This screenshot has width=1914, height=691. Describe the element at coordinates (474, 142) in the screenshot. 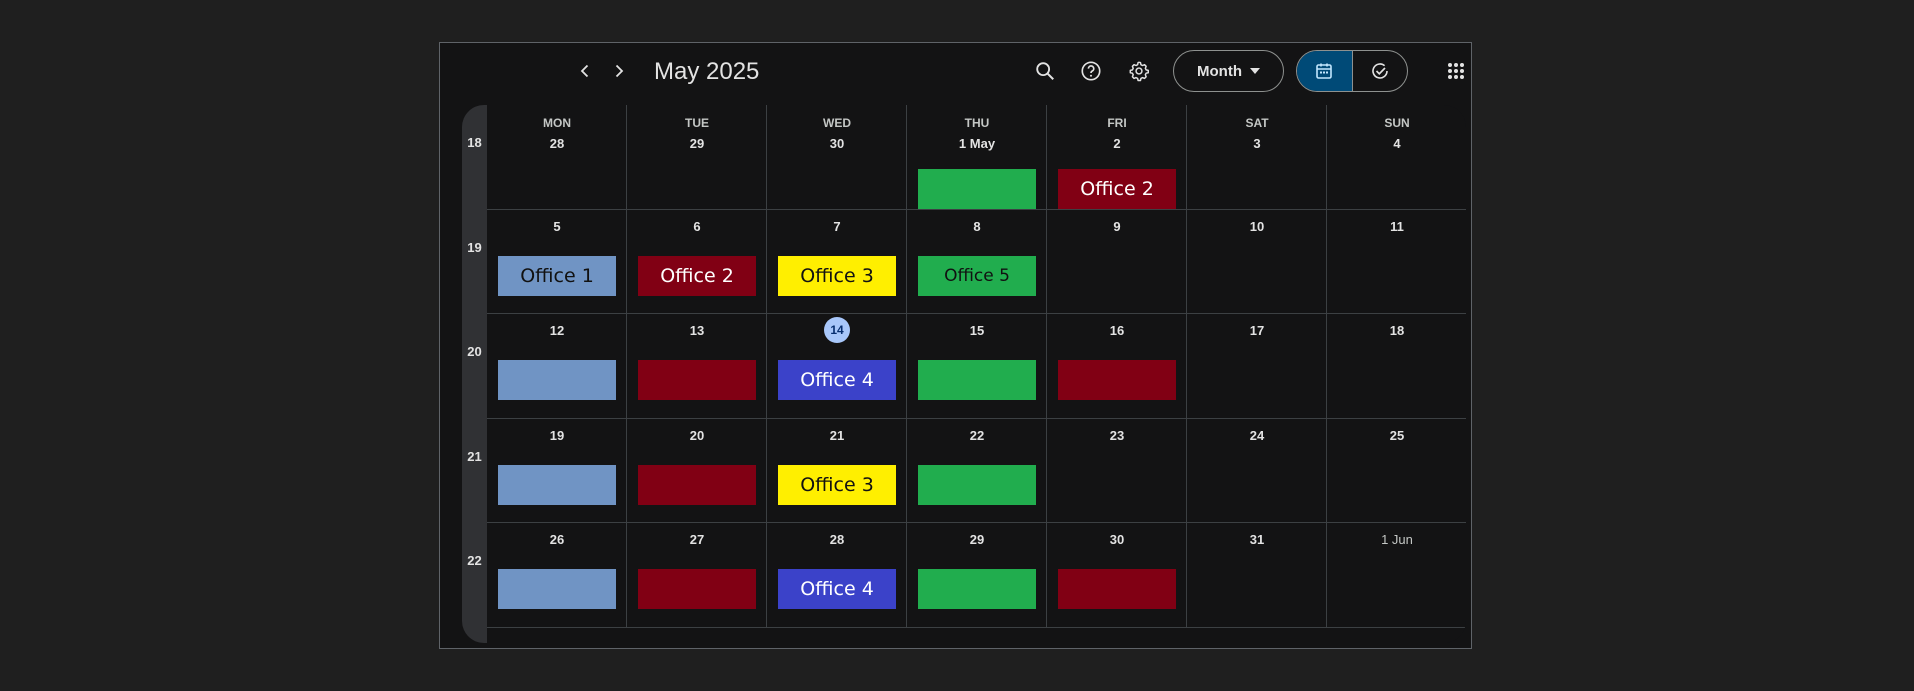

I see `week-number: 18` at that location.